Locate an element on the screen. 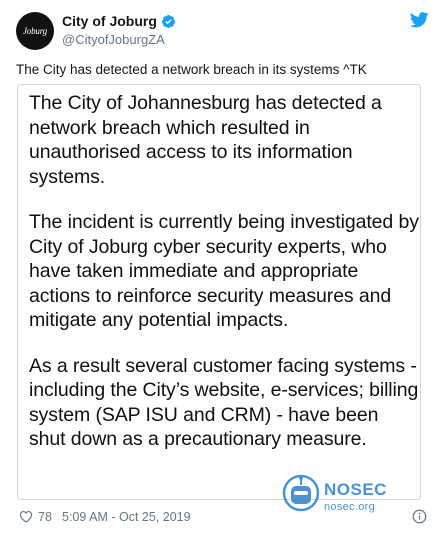 Image resolution: width=443 pixels, height=541 pixels. avatar: Joburg is located at coordinates (35, 31).